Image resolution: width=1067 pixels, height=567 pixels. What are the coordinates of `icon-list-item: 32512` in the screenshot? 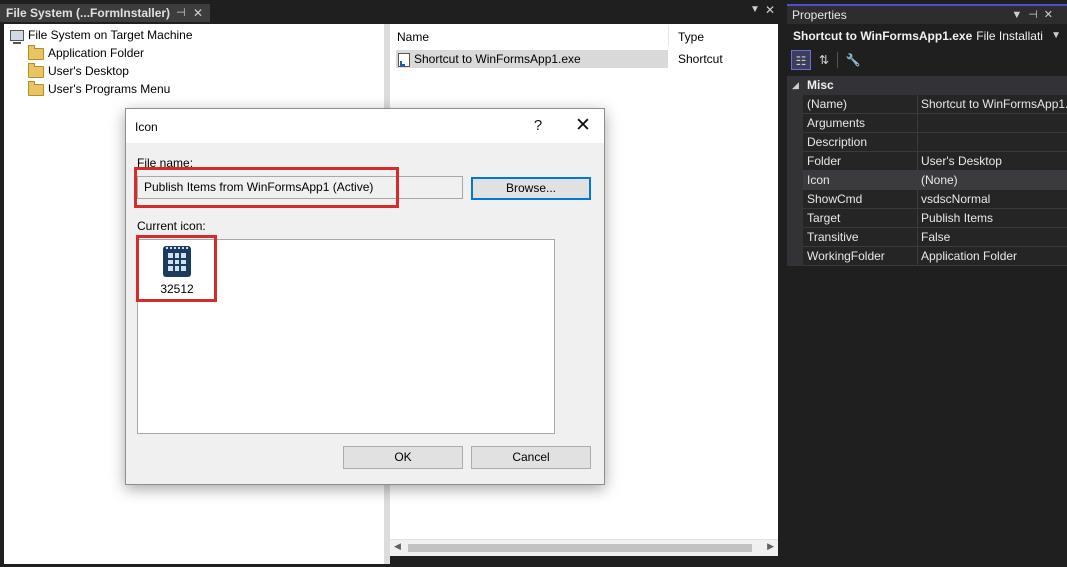 It's located at (177, 271).